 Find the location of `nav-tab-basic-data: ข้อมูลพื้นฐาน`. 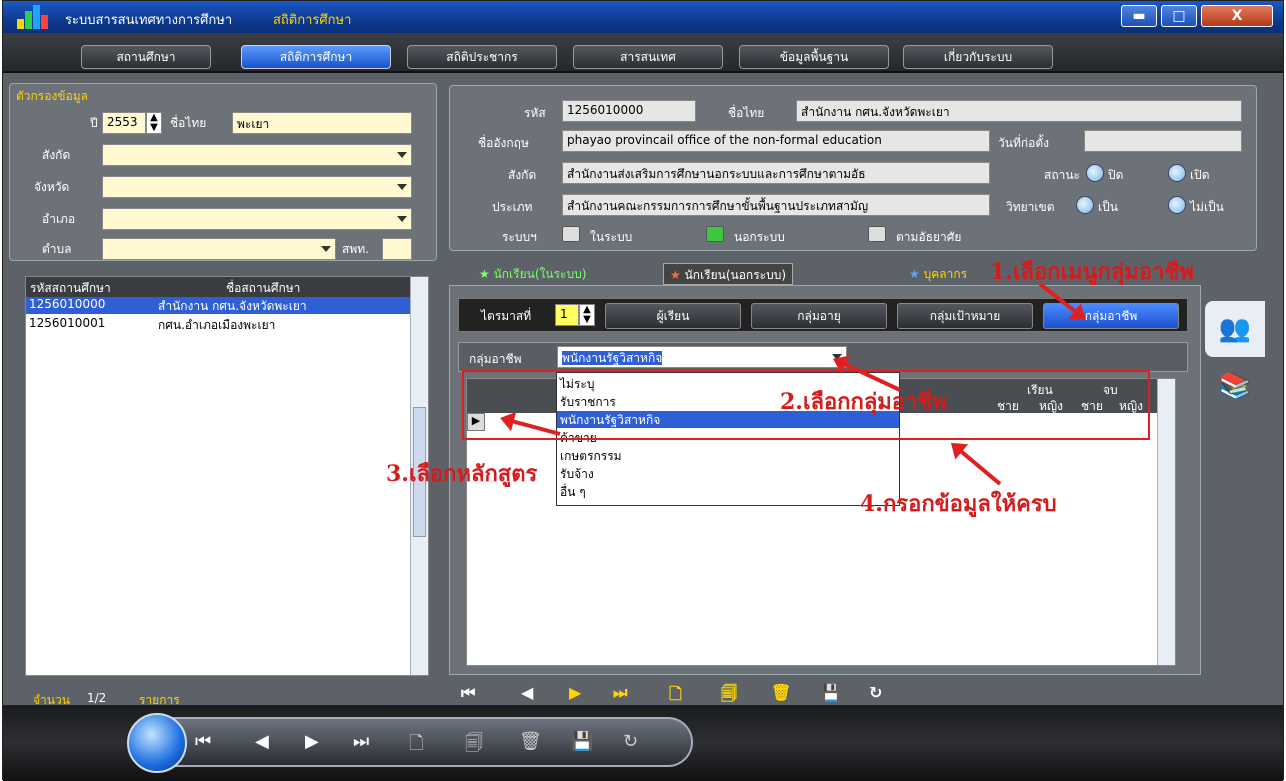

nav-tab-basic-data: ข้อมูลพื้นฐาน is located at coordinates (814, 57).